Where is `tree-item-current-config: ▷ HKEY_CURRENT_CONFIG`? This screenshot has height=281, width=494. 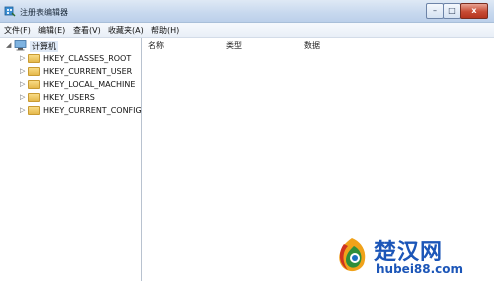
tree-item-current-config: ▷ HKEY_CURRENT_CONFIG is located at coordinates (71, 111).